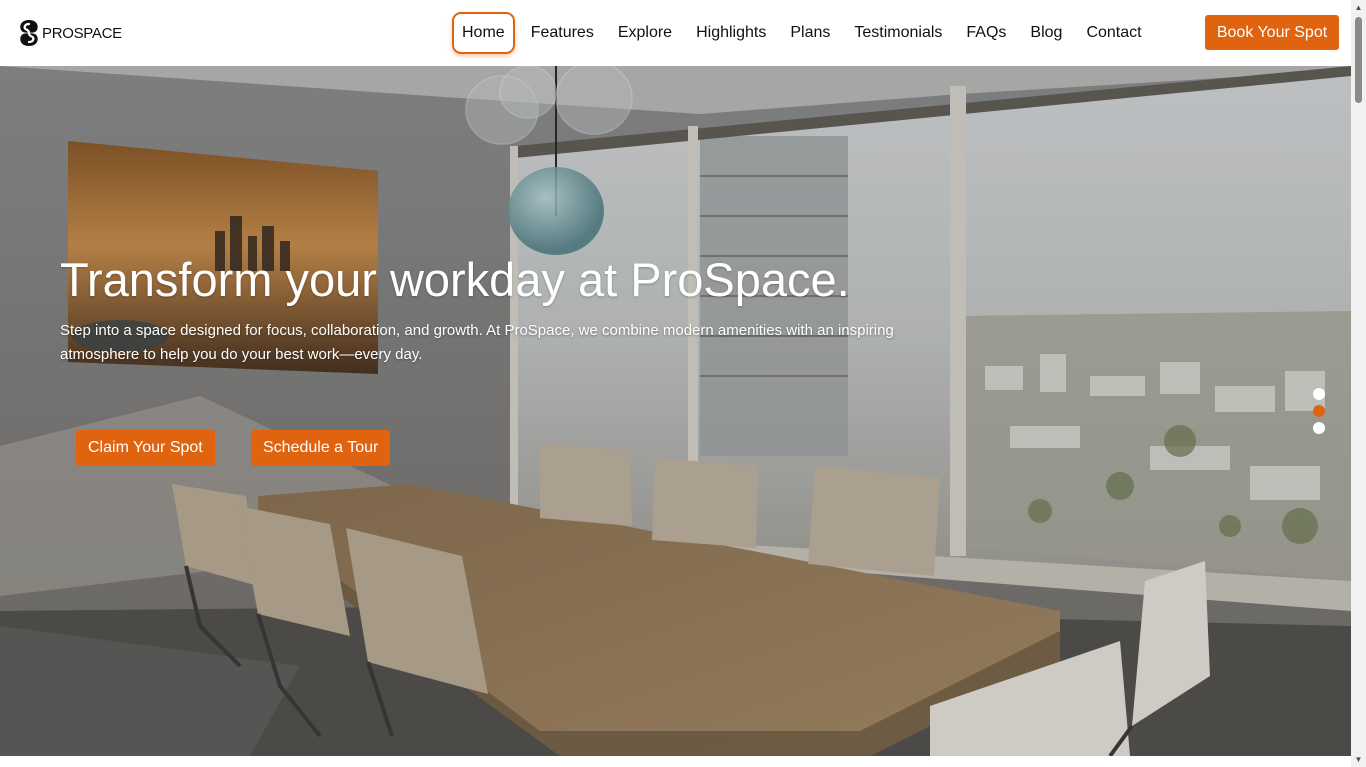 Image resolution: width=1366 pixels, height=767 pixels. I want to click on slider-dot-active, so click(1319, 411).